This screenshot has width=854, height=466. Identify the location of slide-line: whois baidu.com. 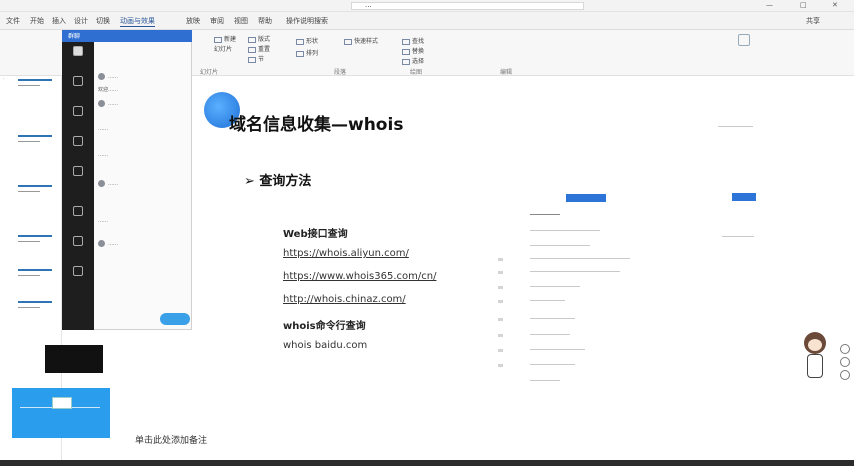
(325, 345).